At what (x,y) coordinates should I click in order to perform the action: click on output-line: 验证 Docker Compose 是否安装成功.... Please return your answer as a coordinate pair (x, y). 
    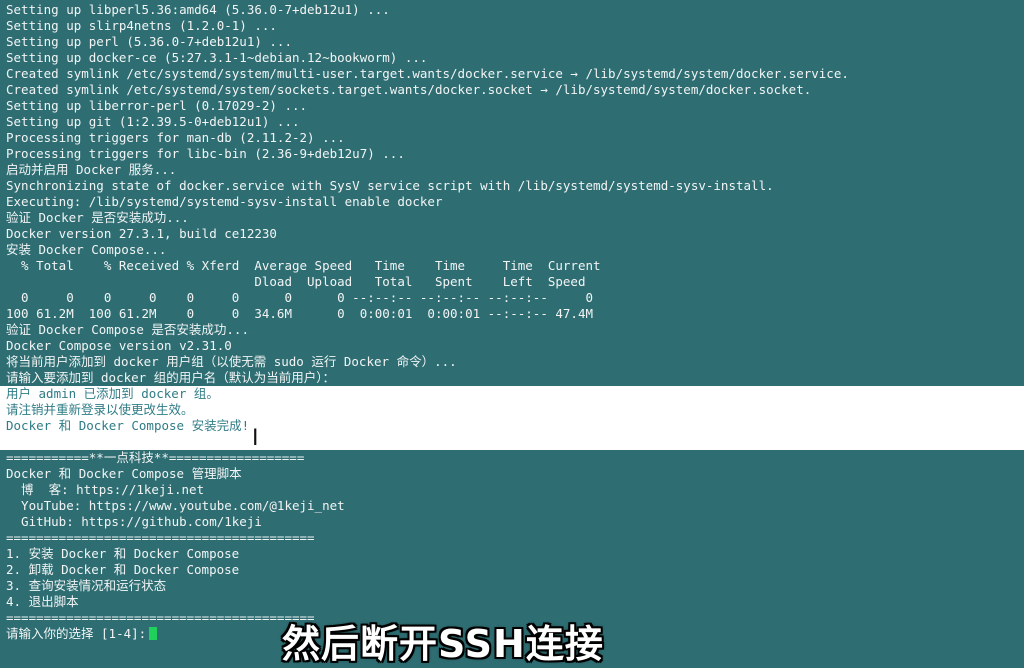
    Looking at the image, I should click on (127, 329).